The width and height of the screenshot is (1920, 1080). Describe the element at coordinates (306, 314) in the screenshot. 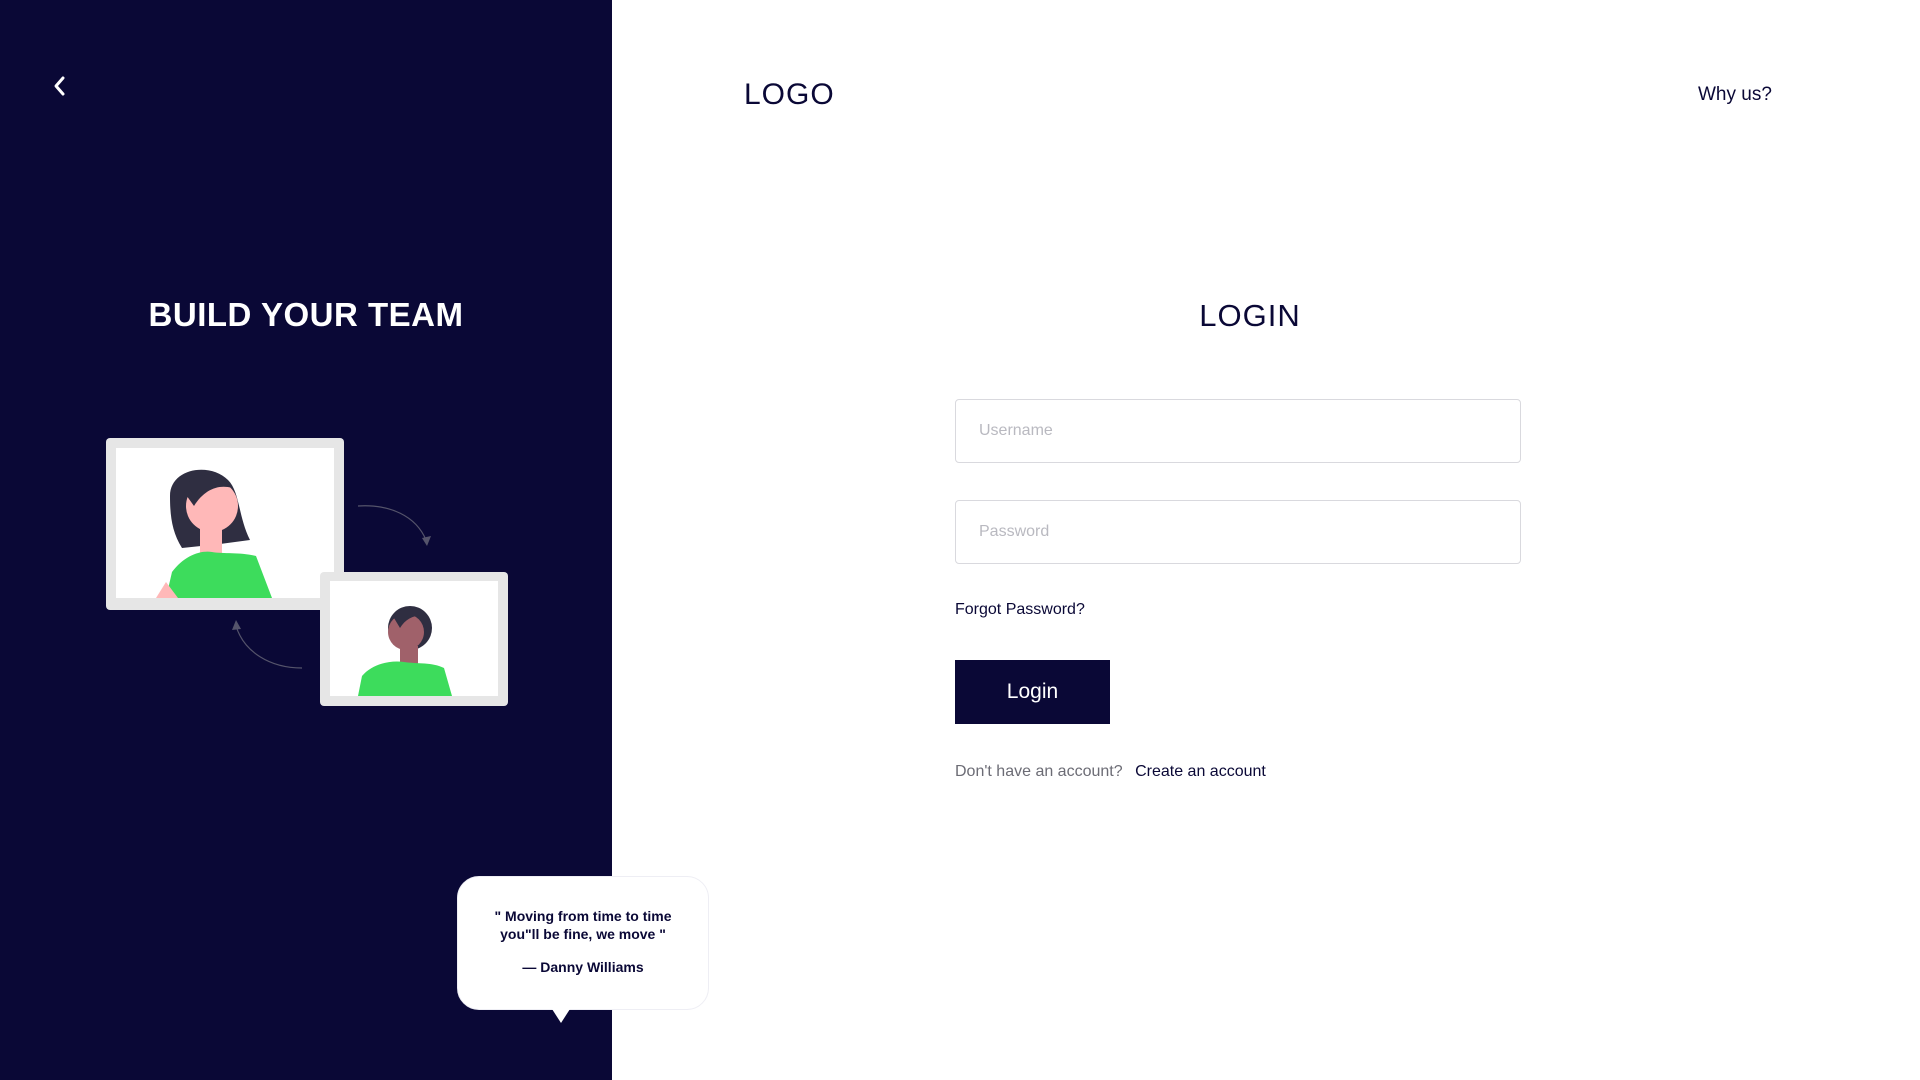

I see `hero-title: BUILD YOUR TEAM` at that location.